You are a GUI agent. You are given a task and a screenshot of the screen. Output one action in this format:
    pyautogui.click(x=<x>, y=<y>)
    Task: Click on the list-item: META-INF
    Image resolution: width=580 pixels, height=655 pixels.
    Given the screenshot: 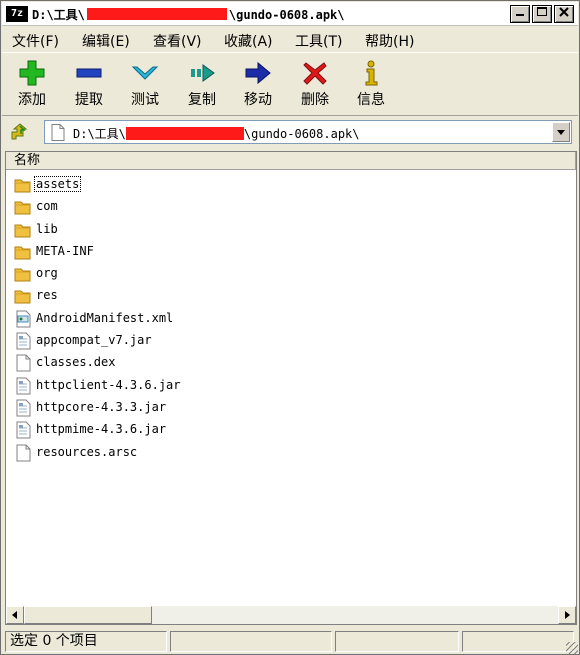 What is the action you would take?
    pyautogui.click(x=291, y=252)
    